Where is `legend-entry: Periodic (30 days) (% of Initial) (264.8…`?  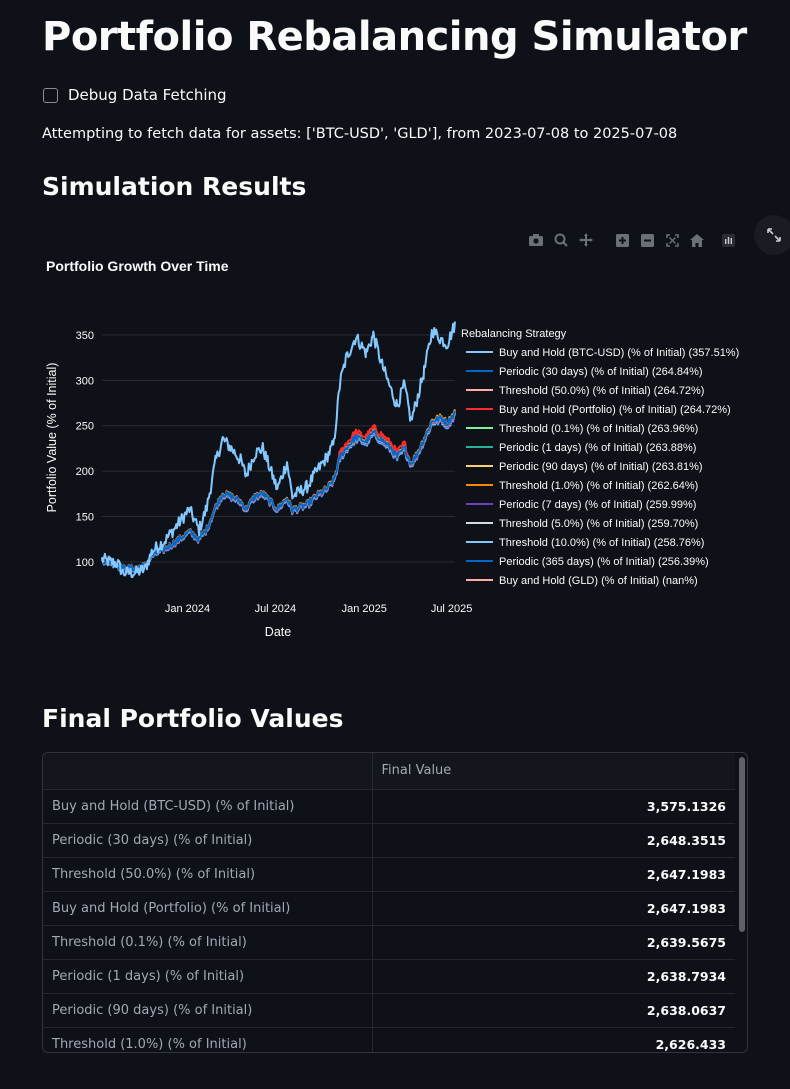
legend-entry: Periodic (30 days) (% of Initial) (264.8… is located at coordinates (601, 372).